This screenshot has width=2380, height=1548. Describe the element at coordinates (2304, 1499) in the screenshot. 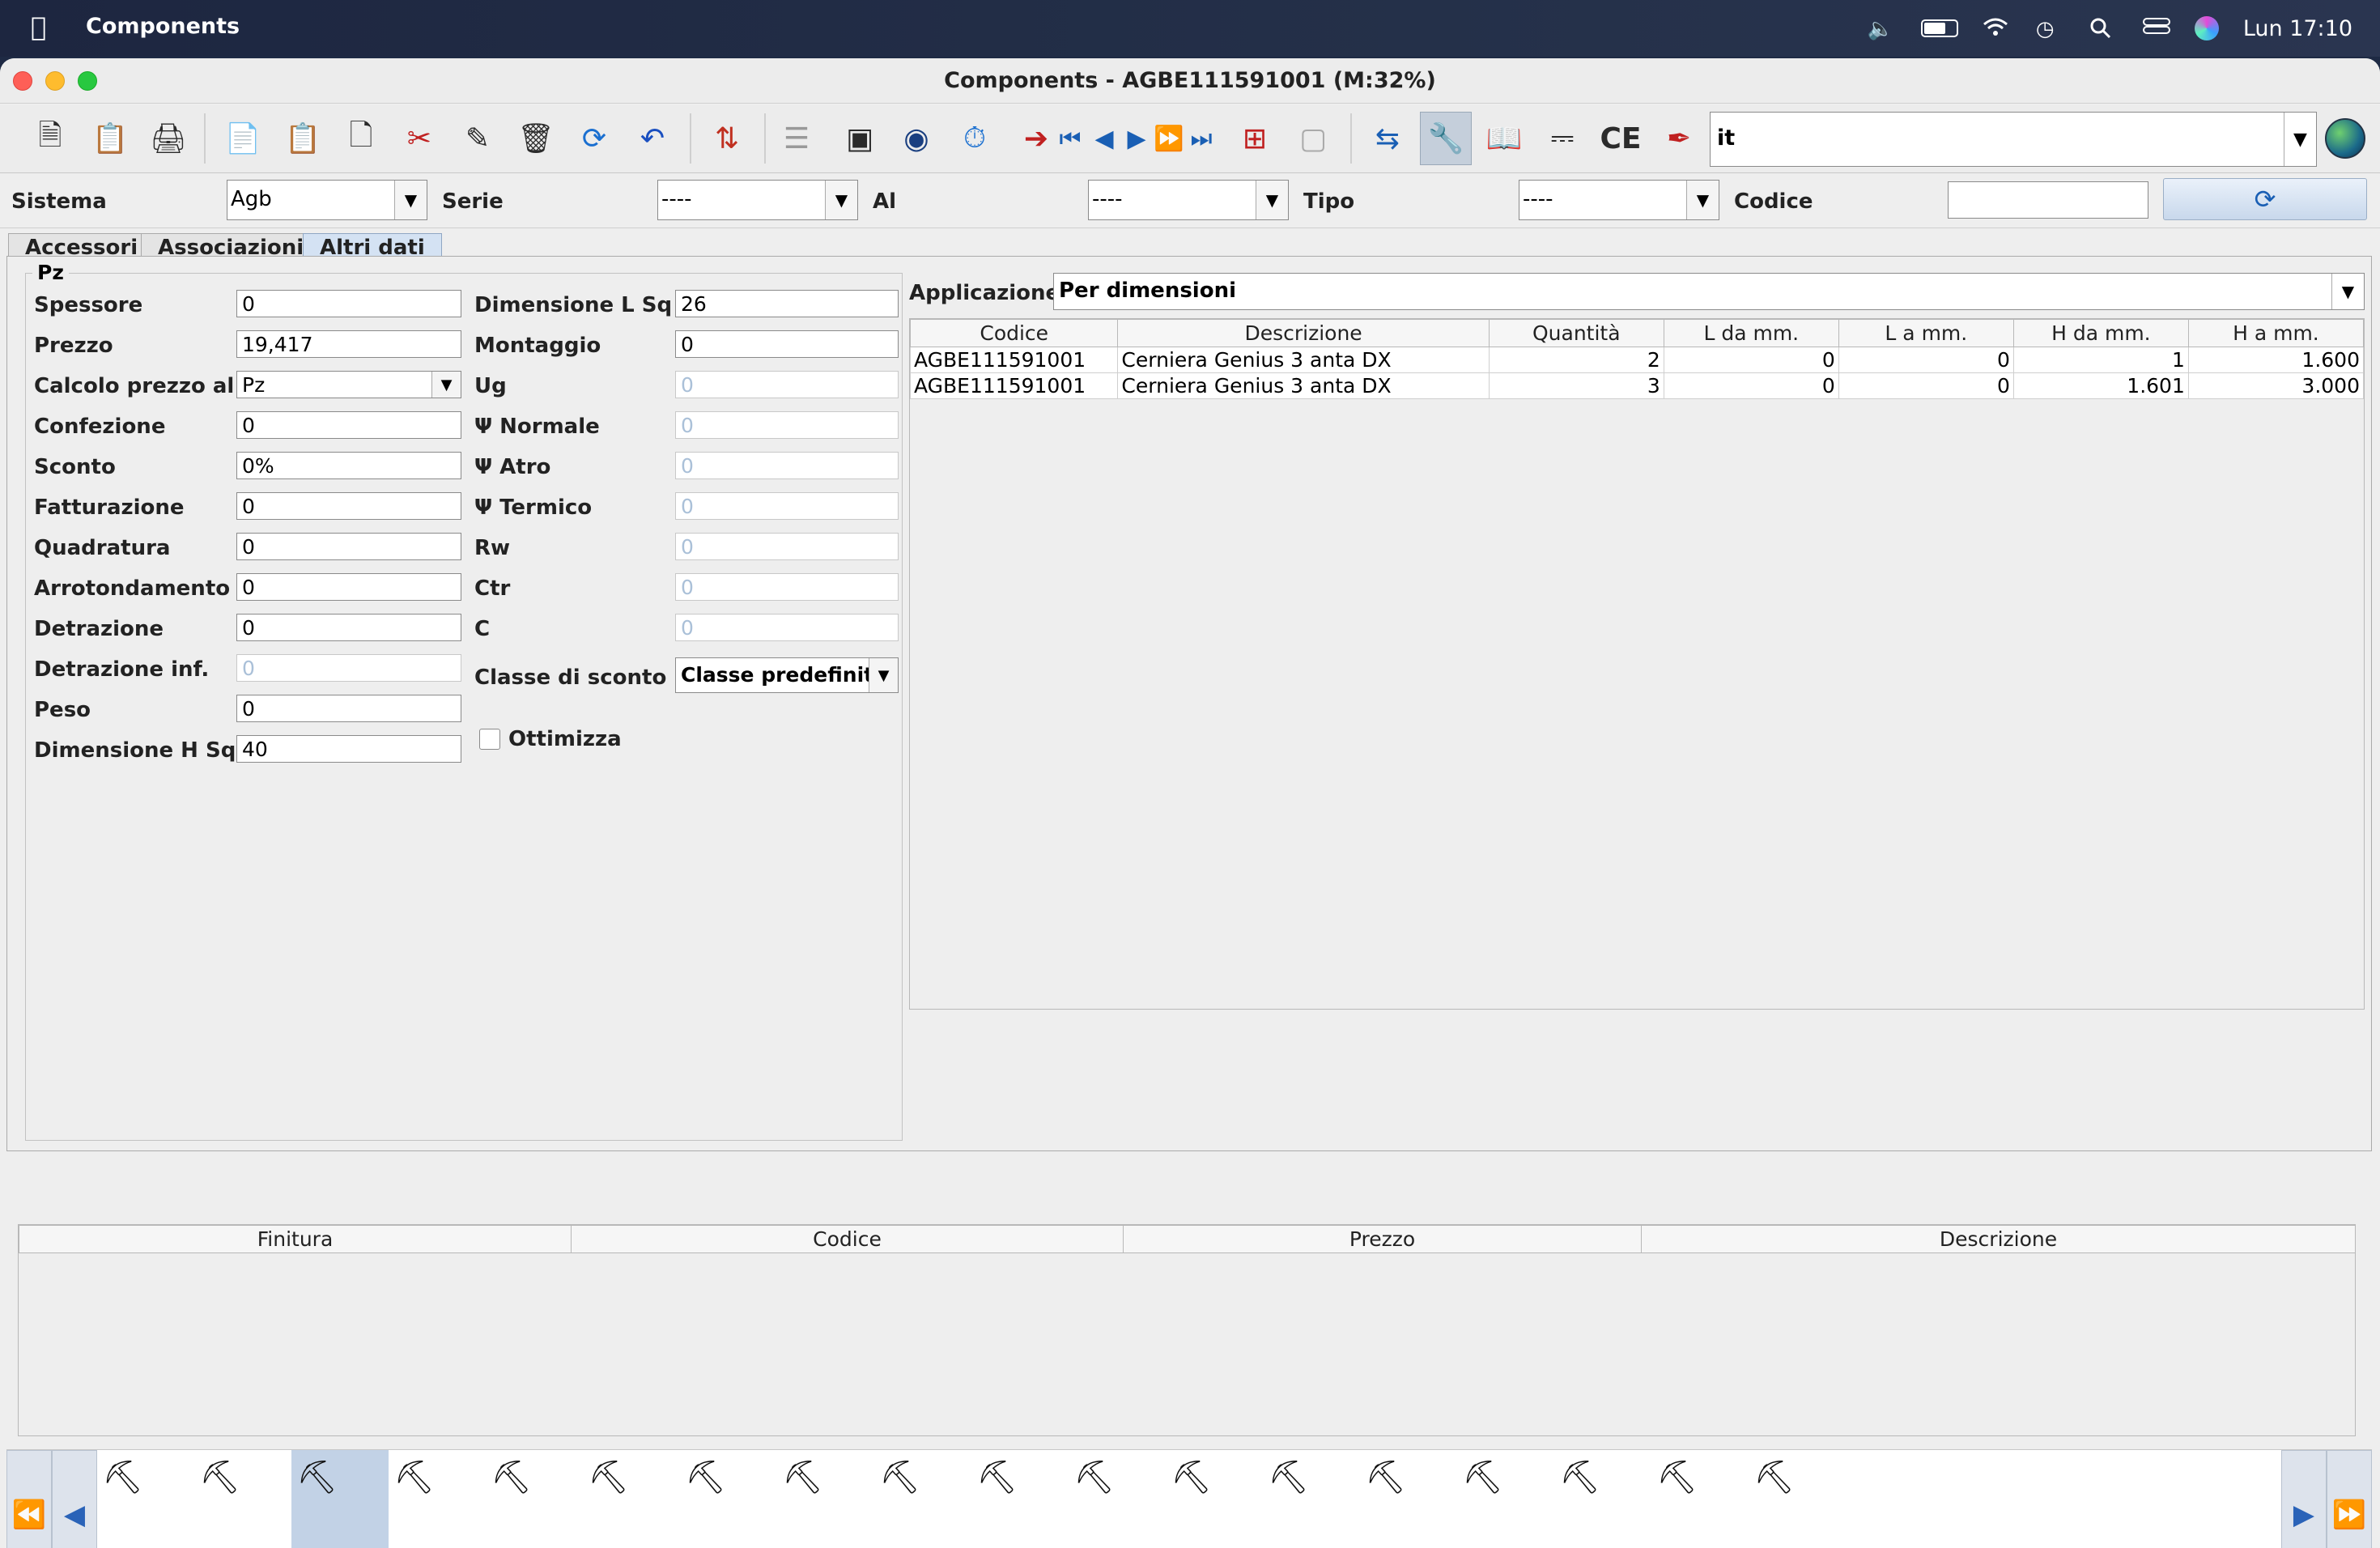

I see `strip-next-icon: ▶` at that location.